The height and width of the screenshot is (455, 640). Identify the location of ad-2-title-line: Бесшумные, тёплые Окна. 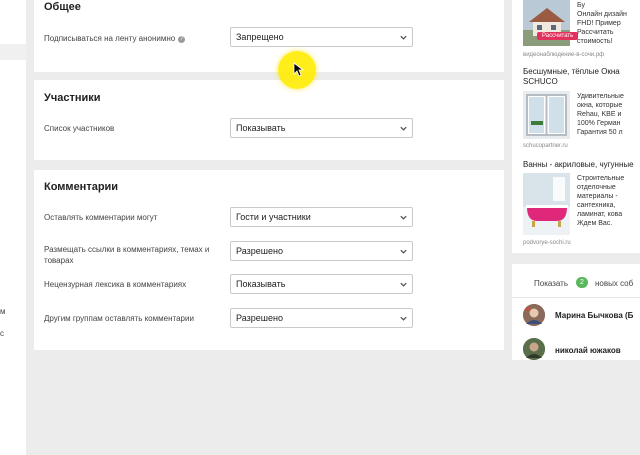
(571, 71).